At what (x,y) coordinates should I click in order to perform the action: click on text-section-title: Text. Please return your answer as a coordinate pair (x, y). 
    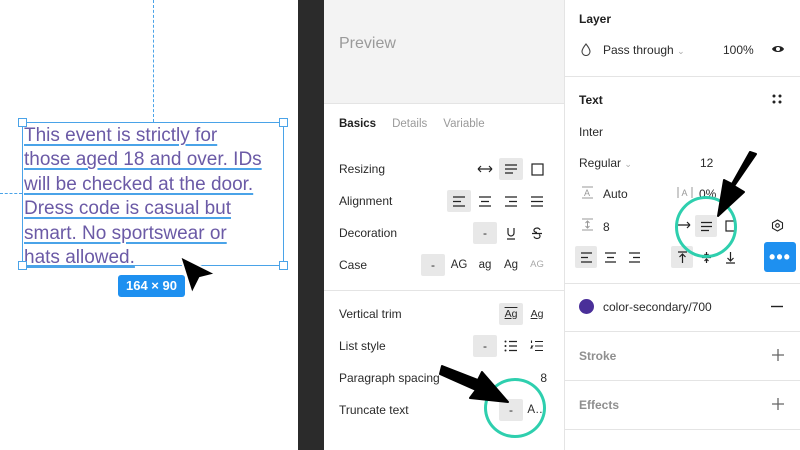
    Looking at the image, I should click on (591, 100).